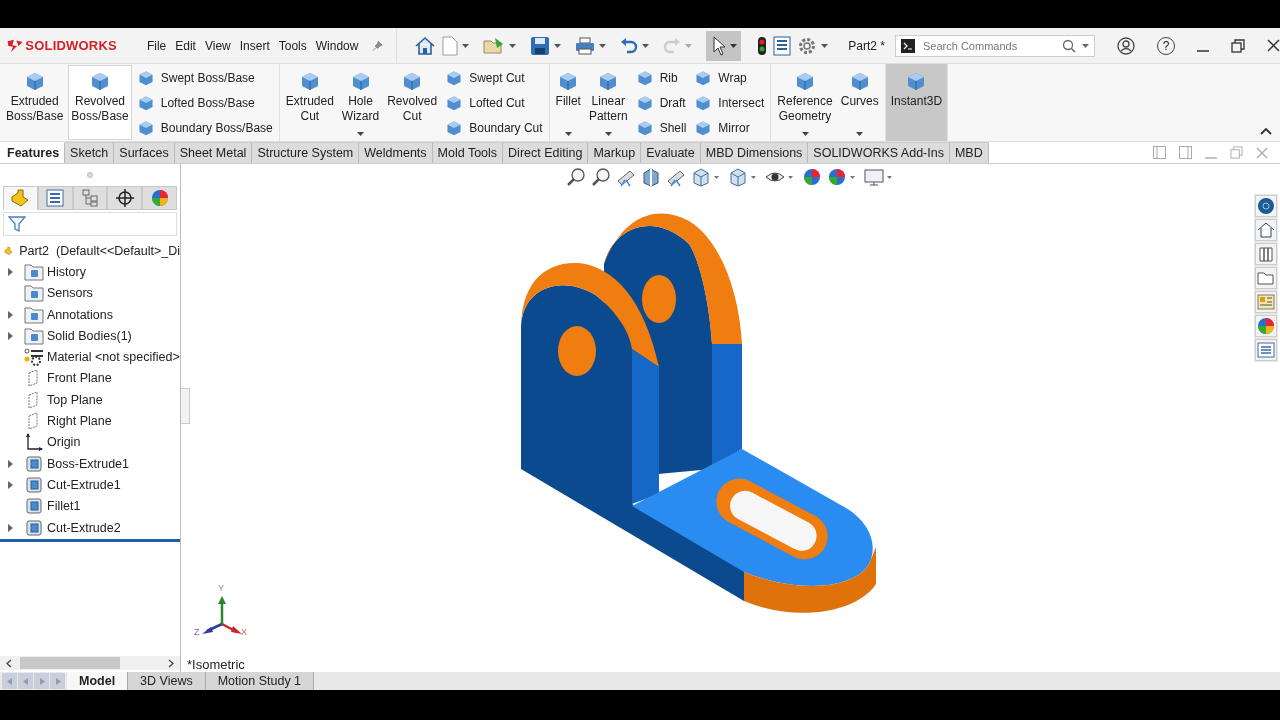 The width and height of the screenshot is (1280, 720). What do you see at coordinates (292, 45) in the screenshot?
I see `menu-item: Tools` at bounding box center [292, 45].